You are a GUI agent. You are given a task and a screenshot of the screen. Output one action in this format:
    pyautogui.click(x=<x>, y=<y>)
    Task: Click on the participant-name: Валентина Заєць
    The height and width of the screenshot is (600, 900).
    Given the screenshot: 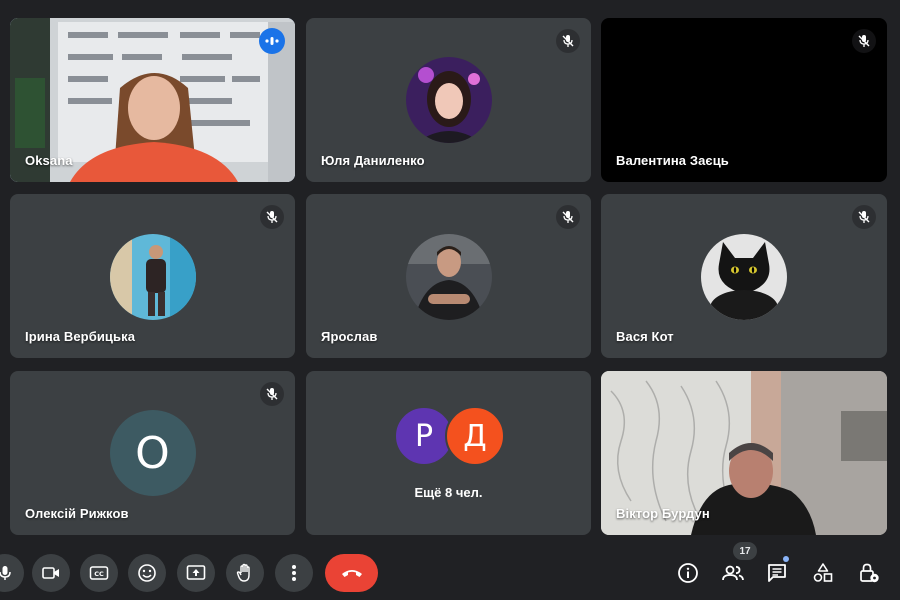 What is the action you would take?
    pyautogui.click(x=672, y=160)
    